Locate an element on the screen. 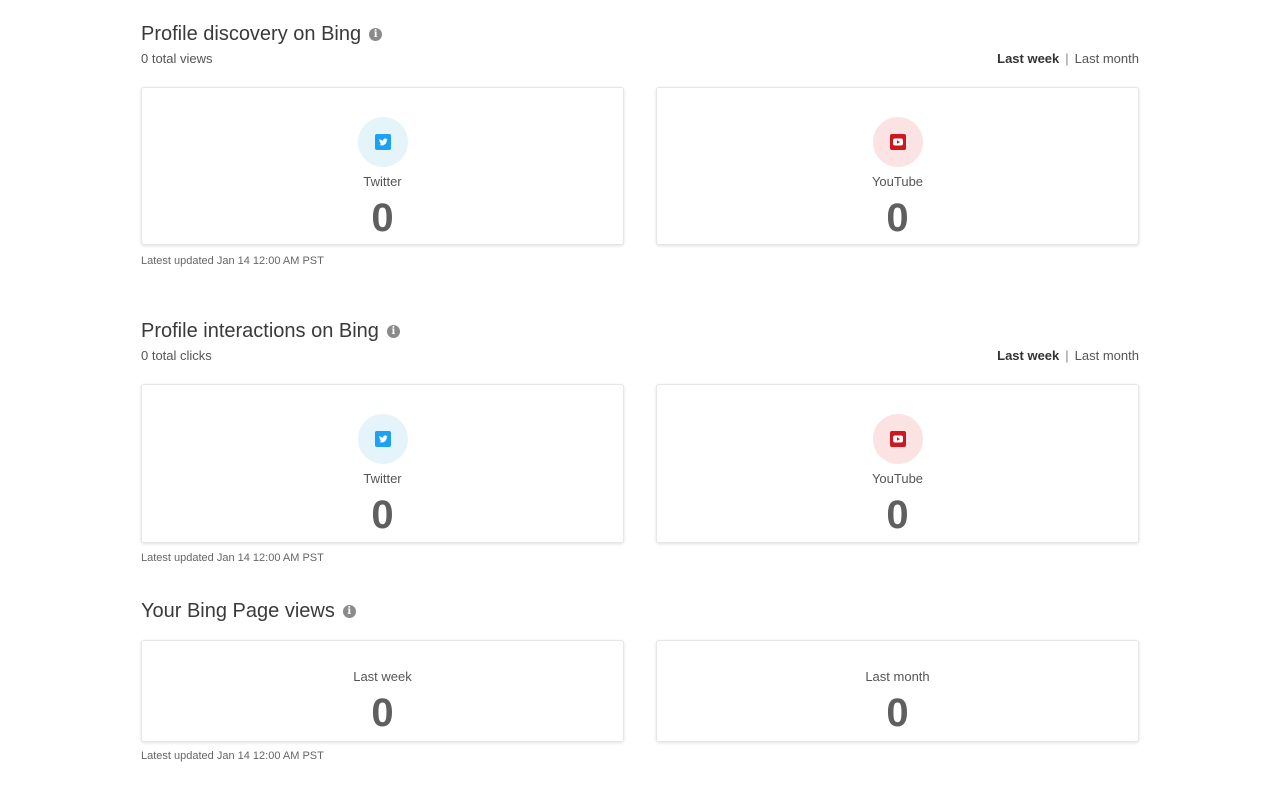 The height and width of the screenshot is (800, 1280). last-month-card: Last month 0 is located at coordinates (897, 691).